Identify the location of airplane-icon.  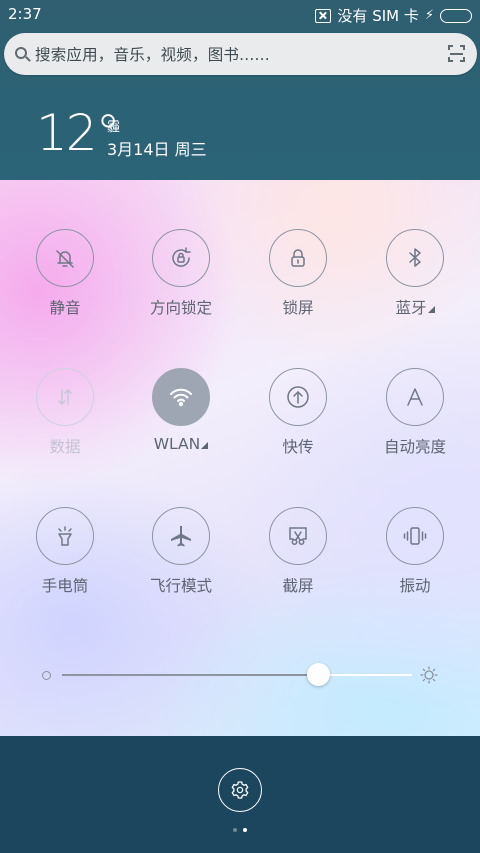
(181, 536).